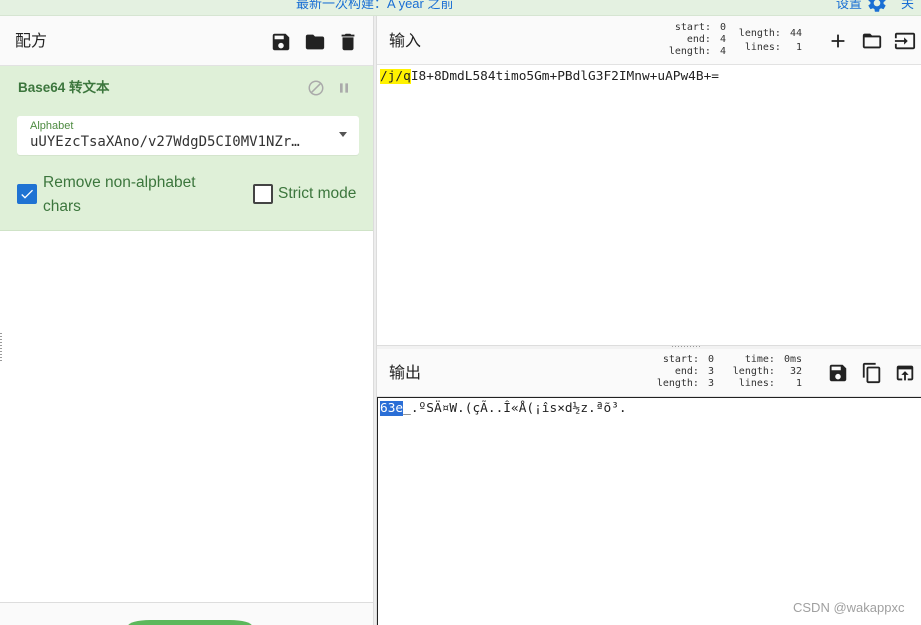 Image resolution: width=921 pixels, height=625 pixels. I want to click on breakpoint-button, so click(344, 88).